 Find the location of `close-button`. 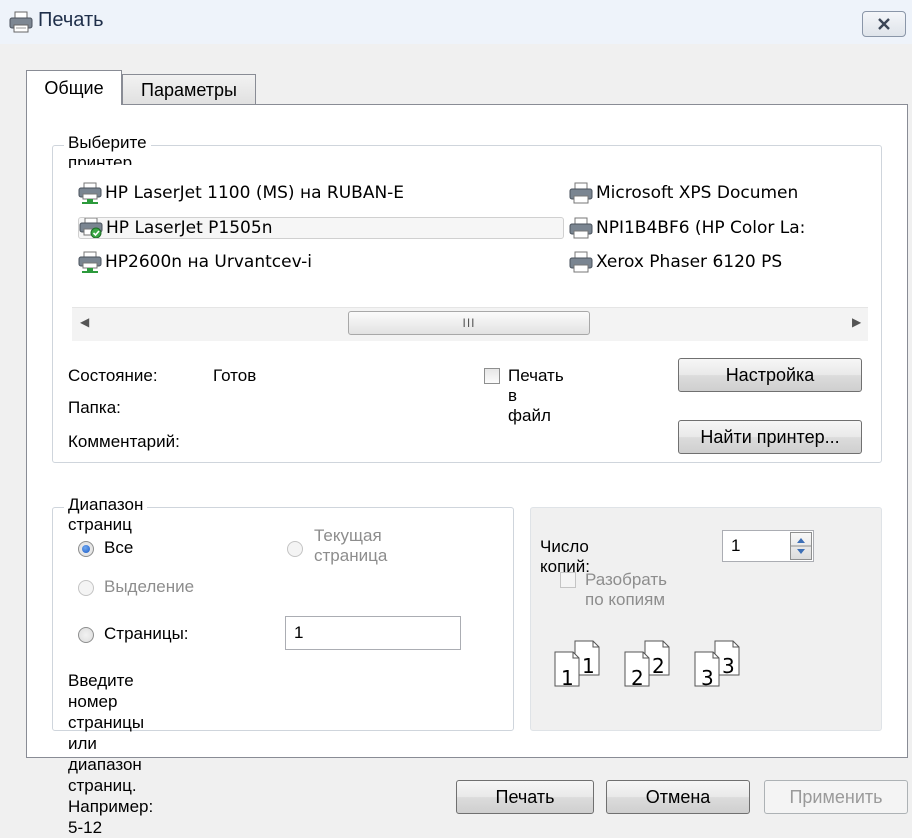

close-button is located at coordinates (884, 24).